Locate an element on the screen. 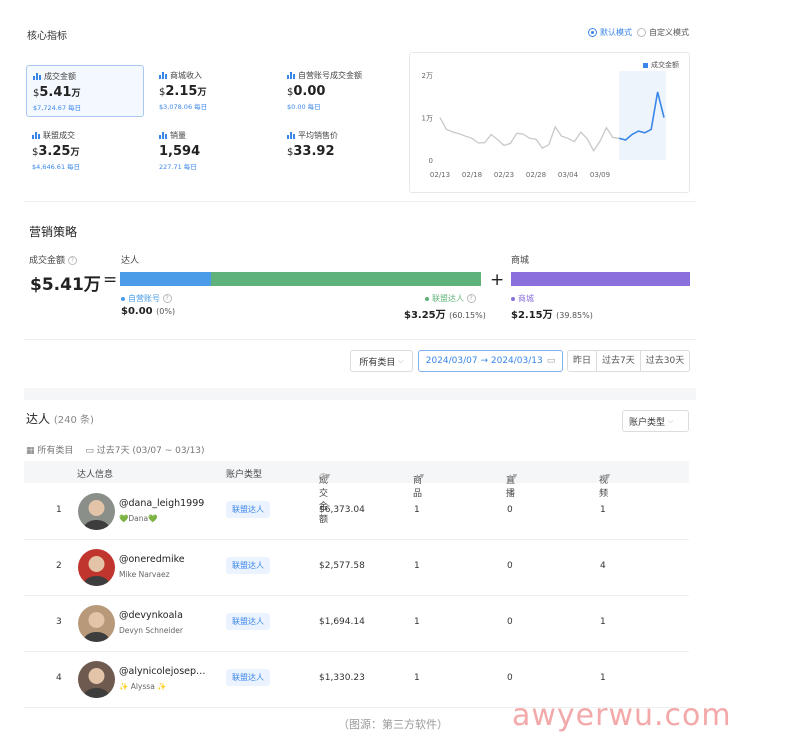  influencer-split-bar is located at coordinates (300, 279).